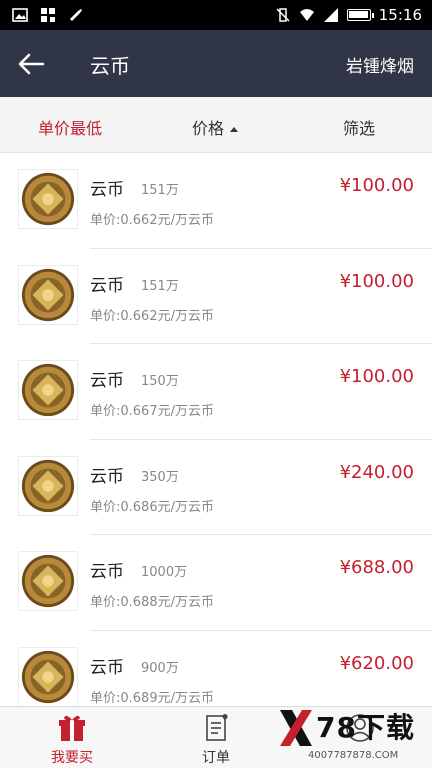  Describe the element at coordinates (76, 15) in the screenshot. I see `tool-icon` at that location.